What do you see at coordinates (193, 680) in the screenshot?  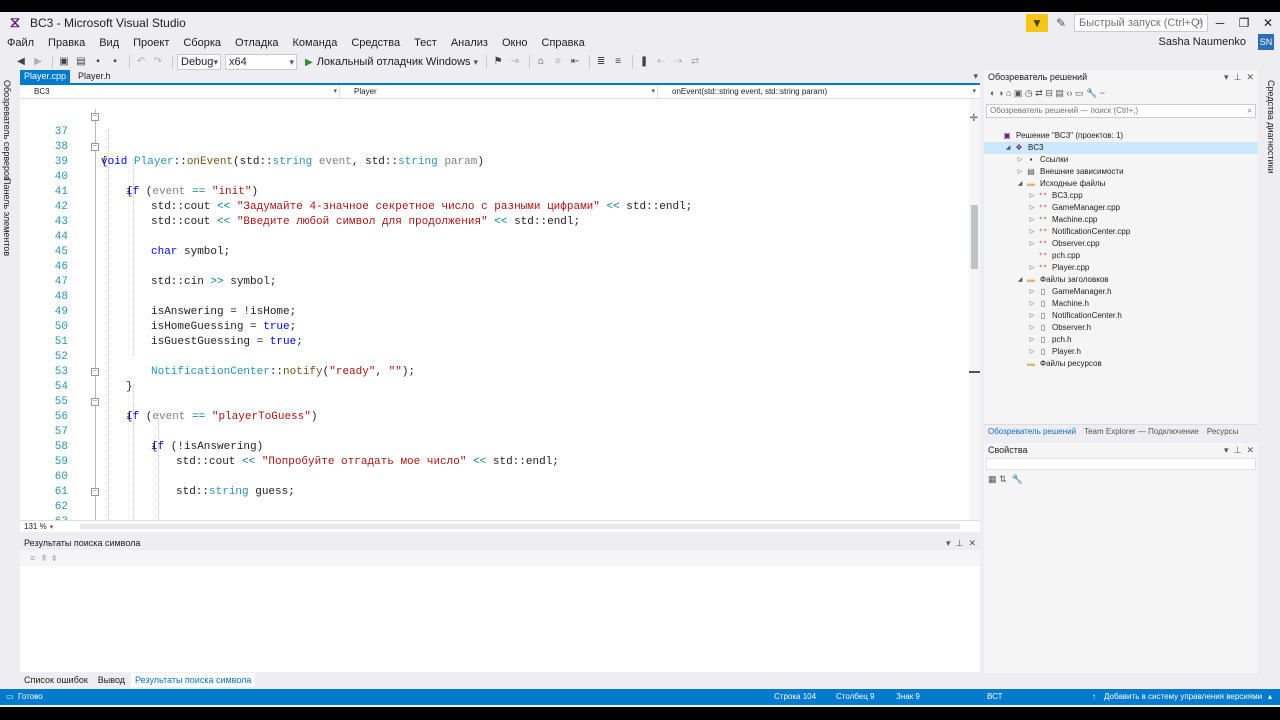 I see `tab-find-symbol-results: Результаты поиска символа` at bounding box center [193, 680].